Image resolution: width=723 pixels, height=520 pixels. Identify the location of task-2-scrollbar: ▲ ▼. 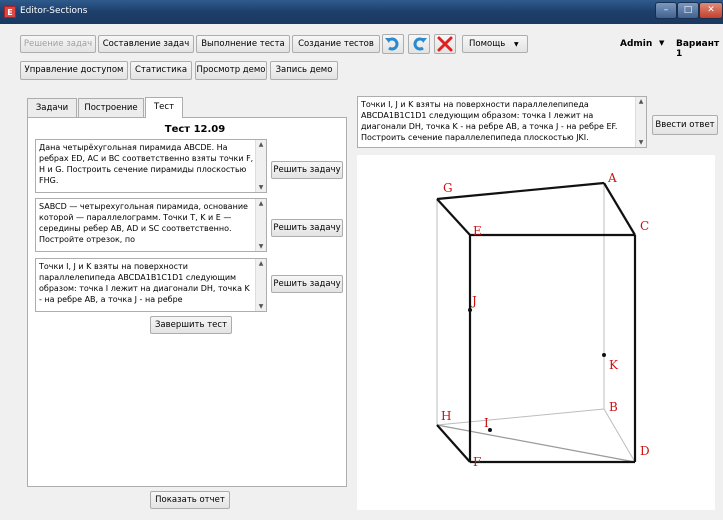
(260, 225).